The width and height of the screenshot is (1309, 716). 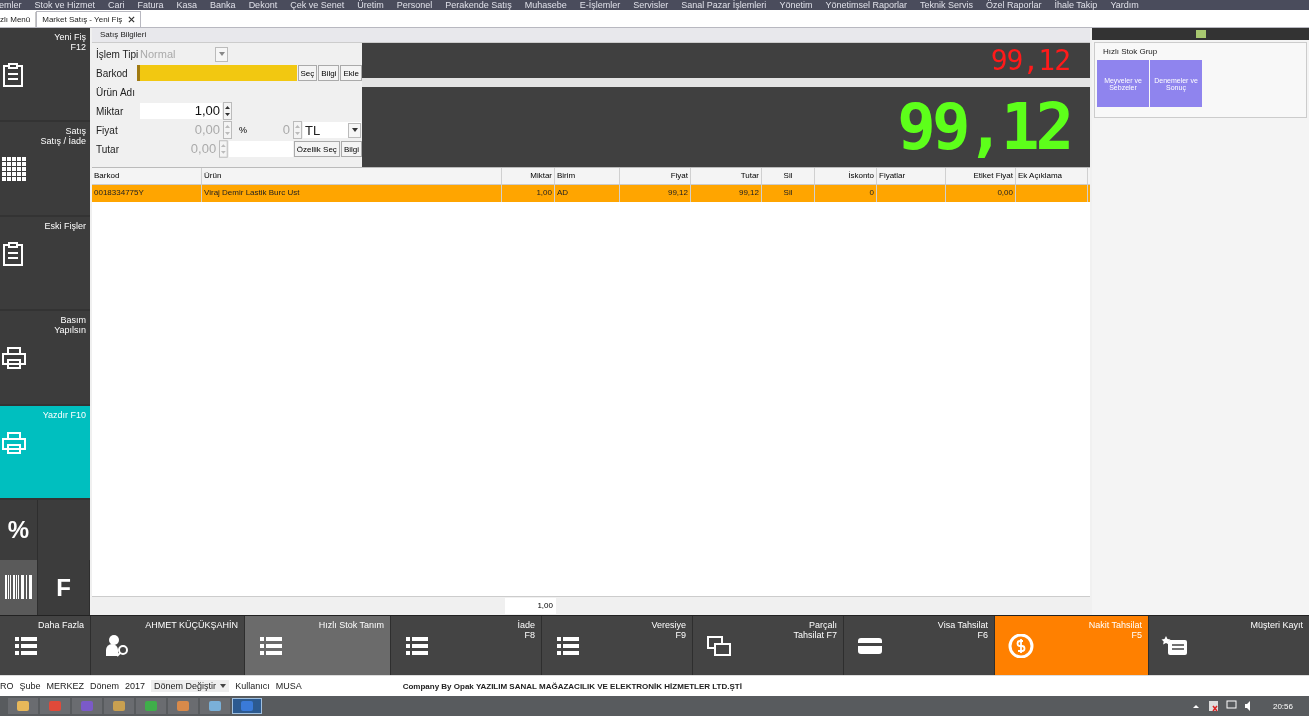 I want to click on action-button: Visa Tahsilat F6, so click(x=919, y=645).